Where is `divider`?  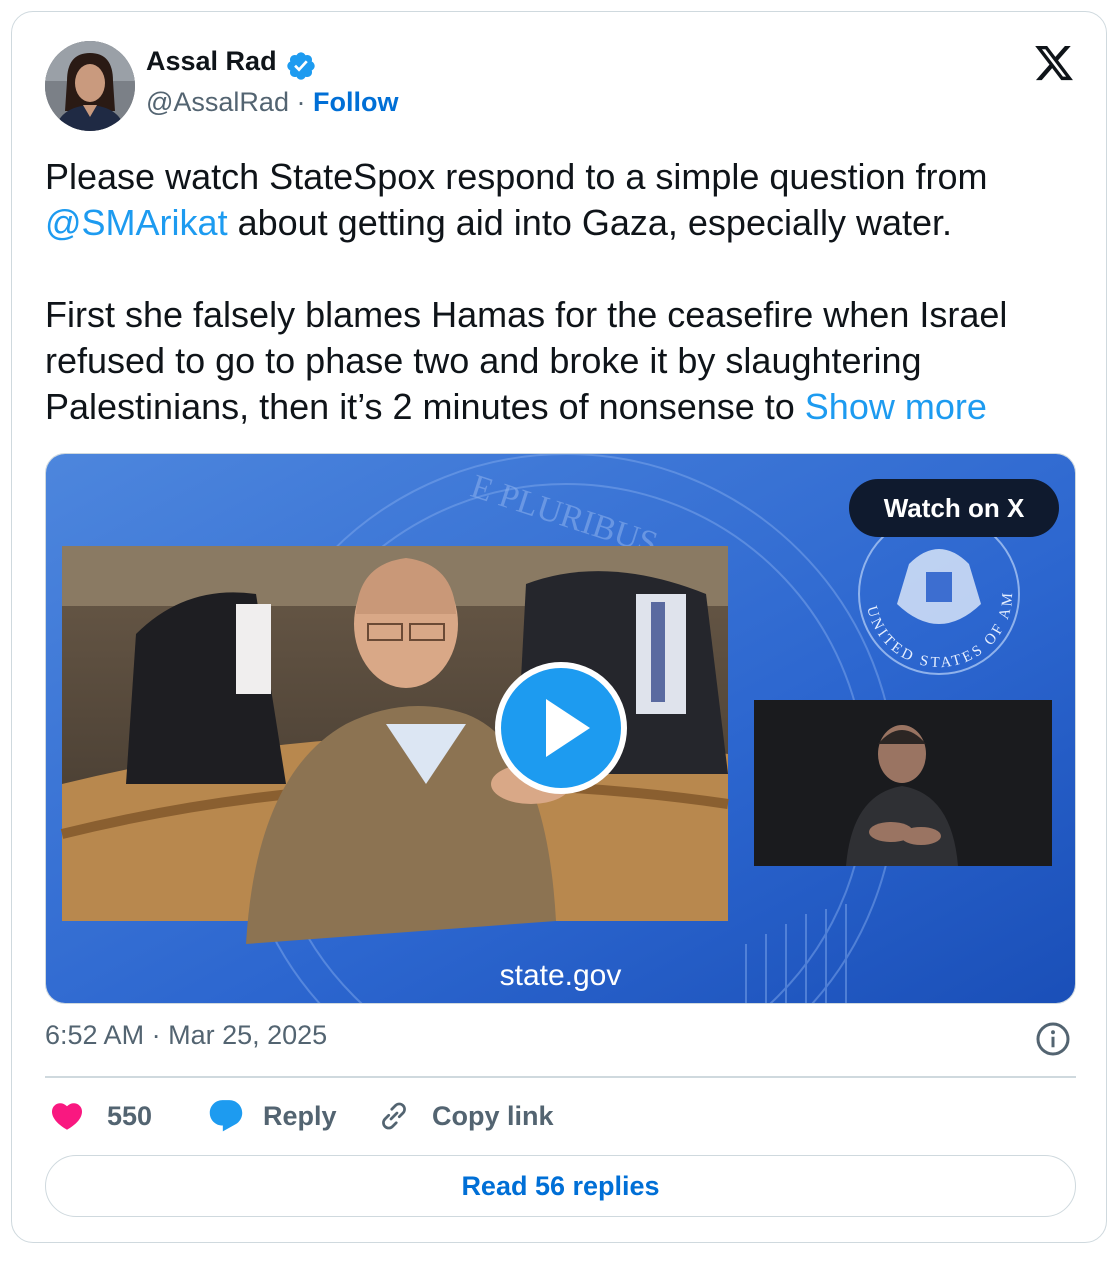
divider is located at coordinates (560, 1077).